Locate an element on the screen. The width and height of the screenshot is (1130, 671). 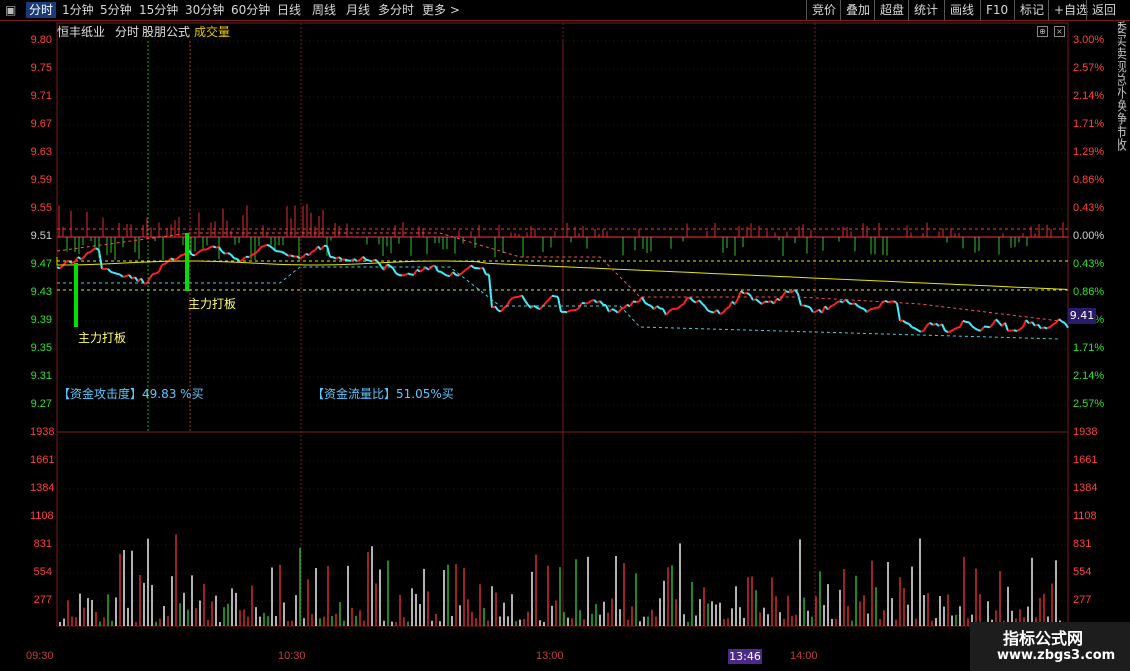
tab-15min: 15分钟 is located at coordinates (158, 10).